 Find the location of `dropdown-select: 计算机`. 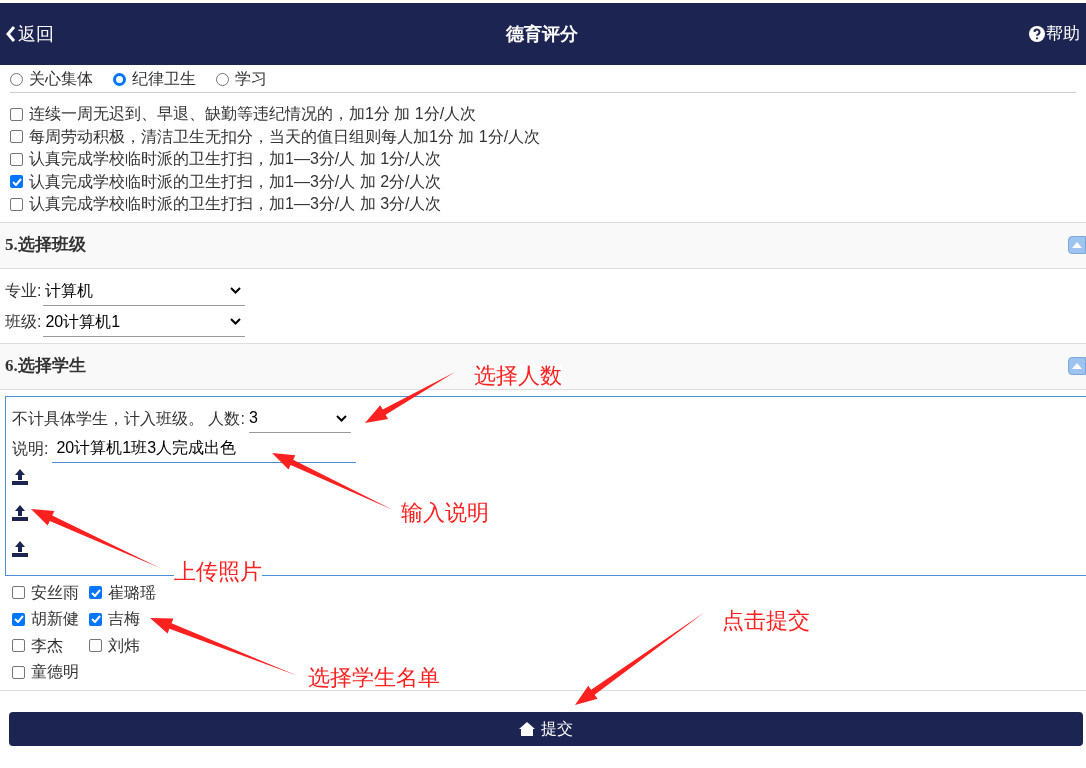

dropdown-select: 计算机 is located at coordinates (144, 291).